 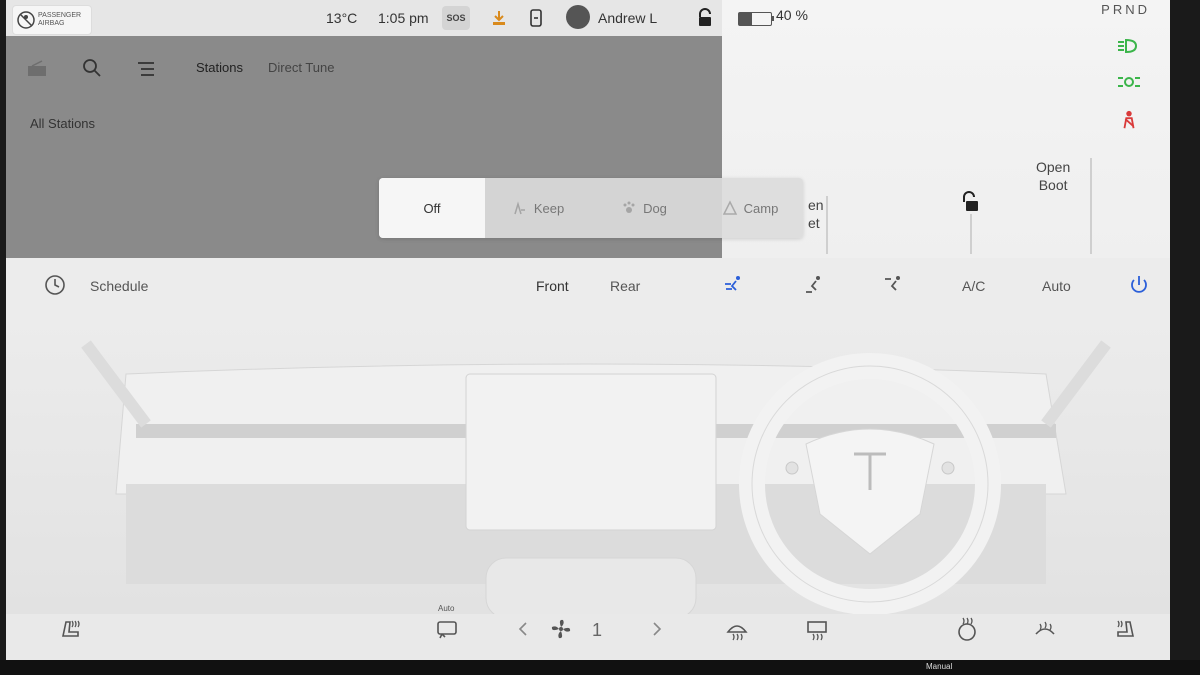 I want to click on schedule-button: Schedule, so click(x=119, y=286).